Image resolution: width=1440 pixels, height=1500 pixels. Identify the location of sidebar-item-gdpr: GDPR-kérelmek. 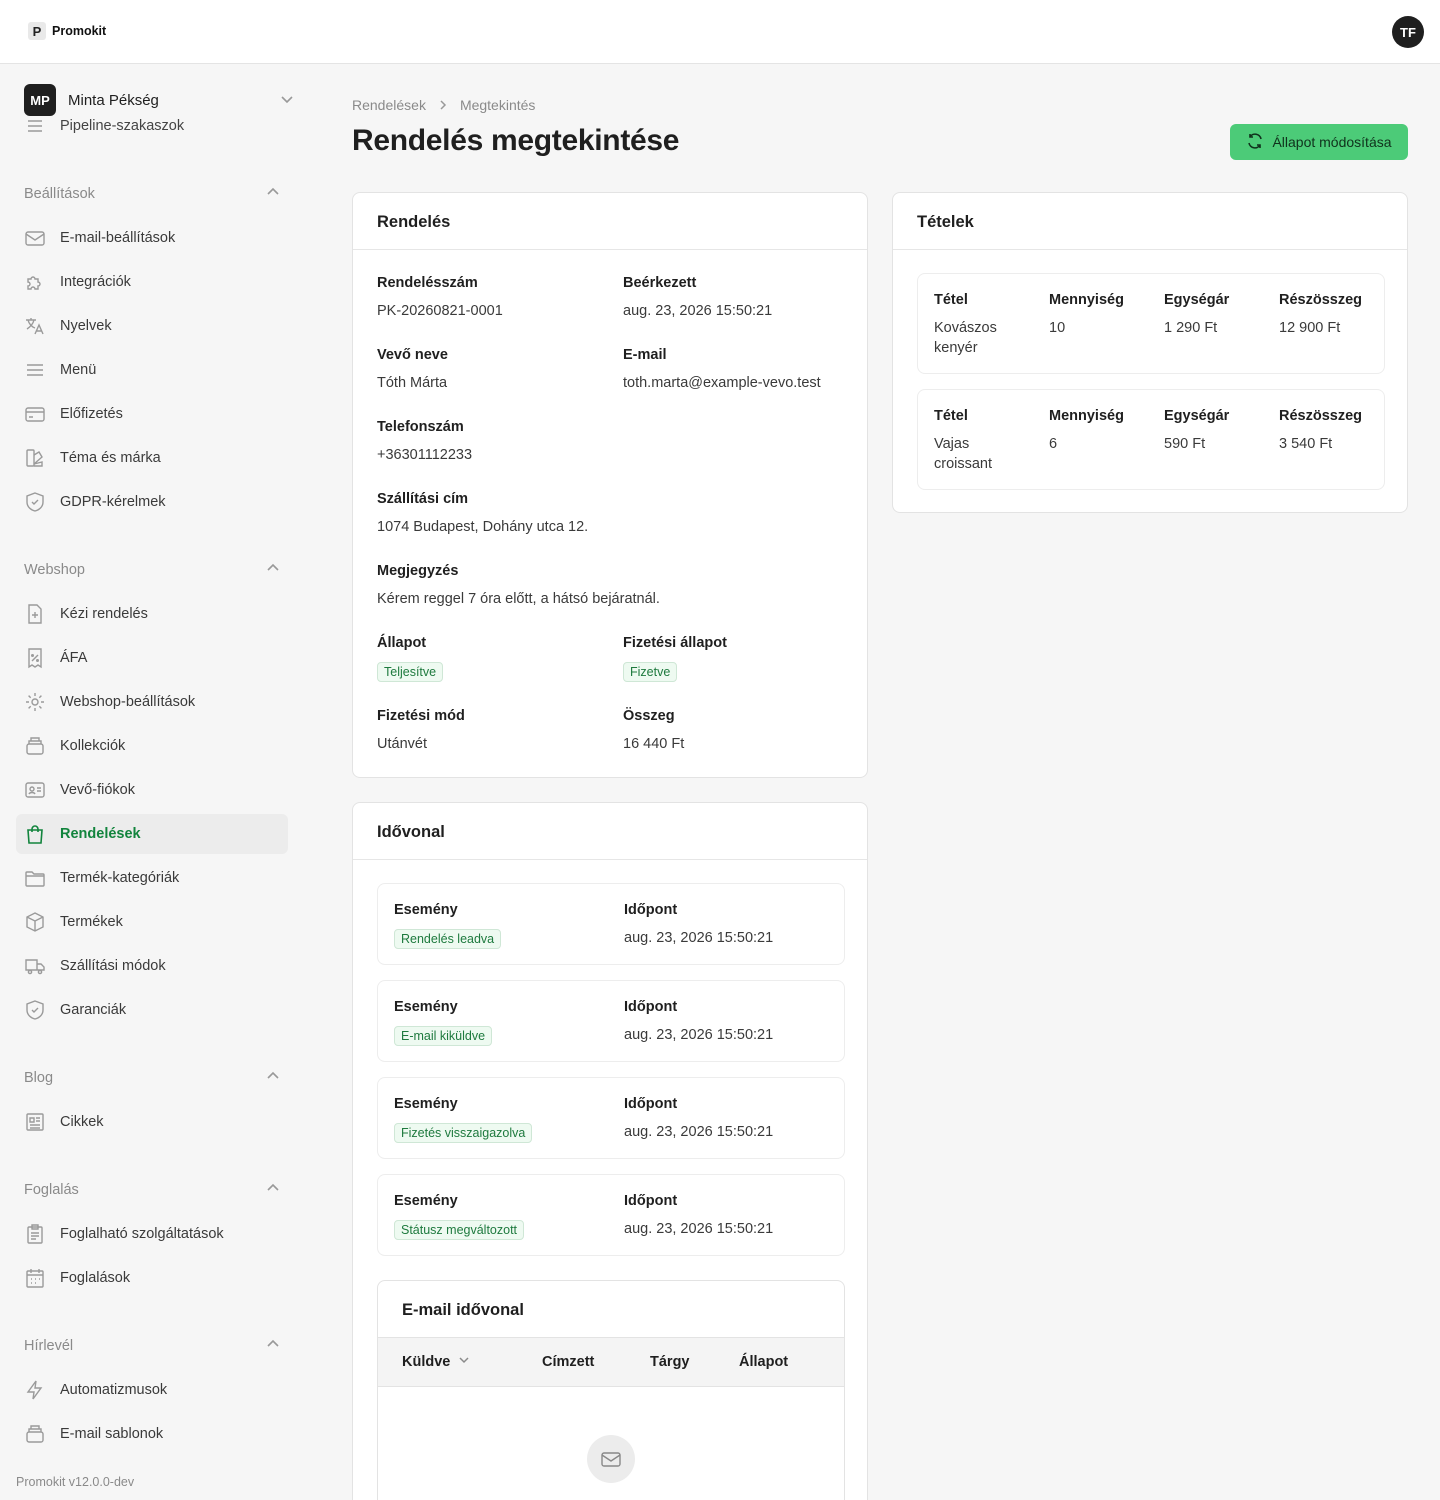
(152, 502).